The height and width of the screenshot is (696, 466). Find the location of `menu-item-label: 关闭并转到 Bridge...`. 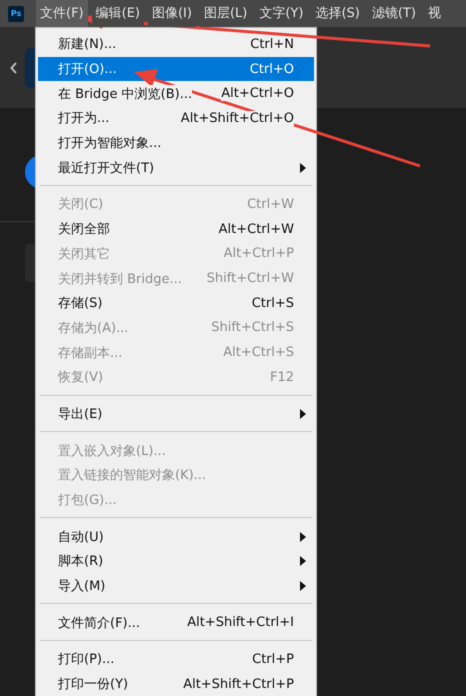

menu-item-label: 关闭并转到 Bridge... is located at coordinates (120, 279).